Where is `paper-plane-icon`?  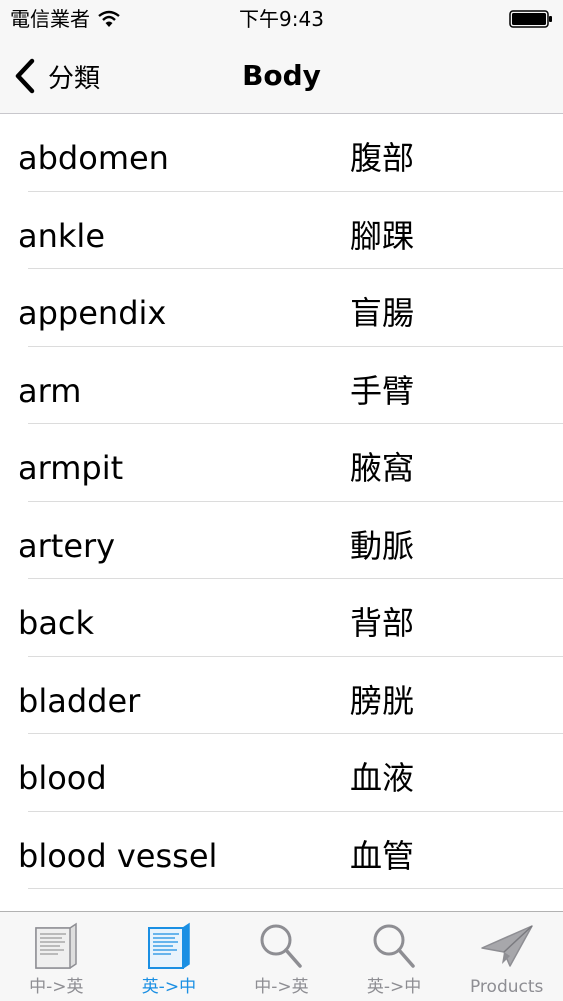
paper-plane-icon is located at coordinates (506, 946).